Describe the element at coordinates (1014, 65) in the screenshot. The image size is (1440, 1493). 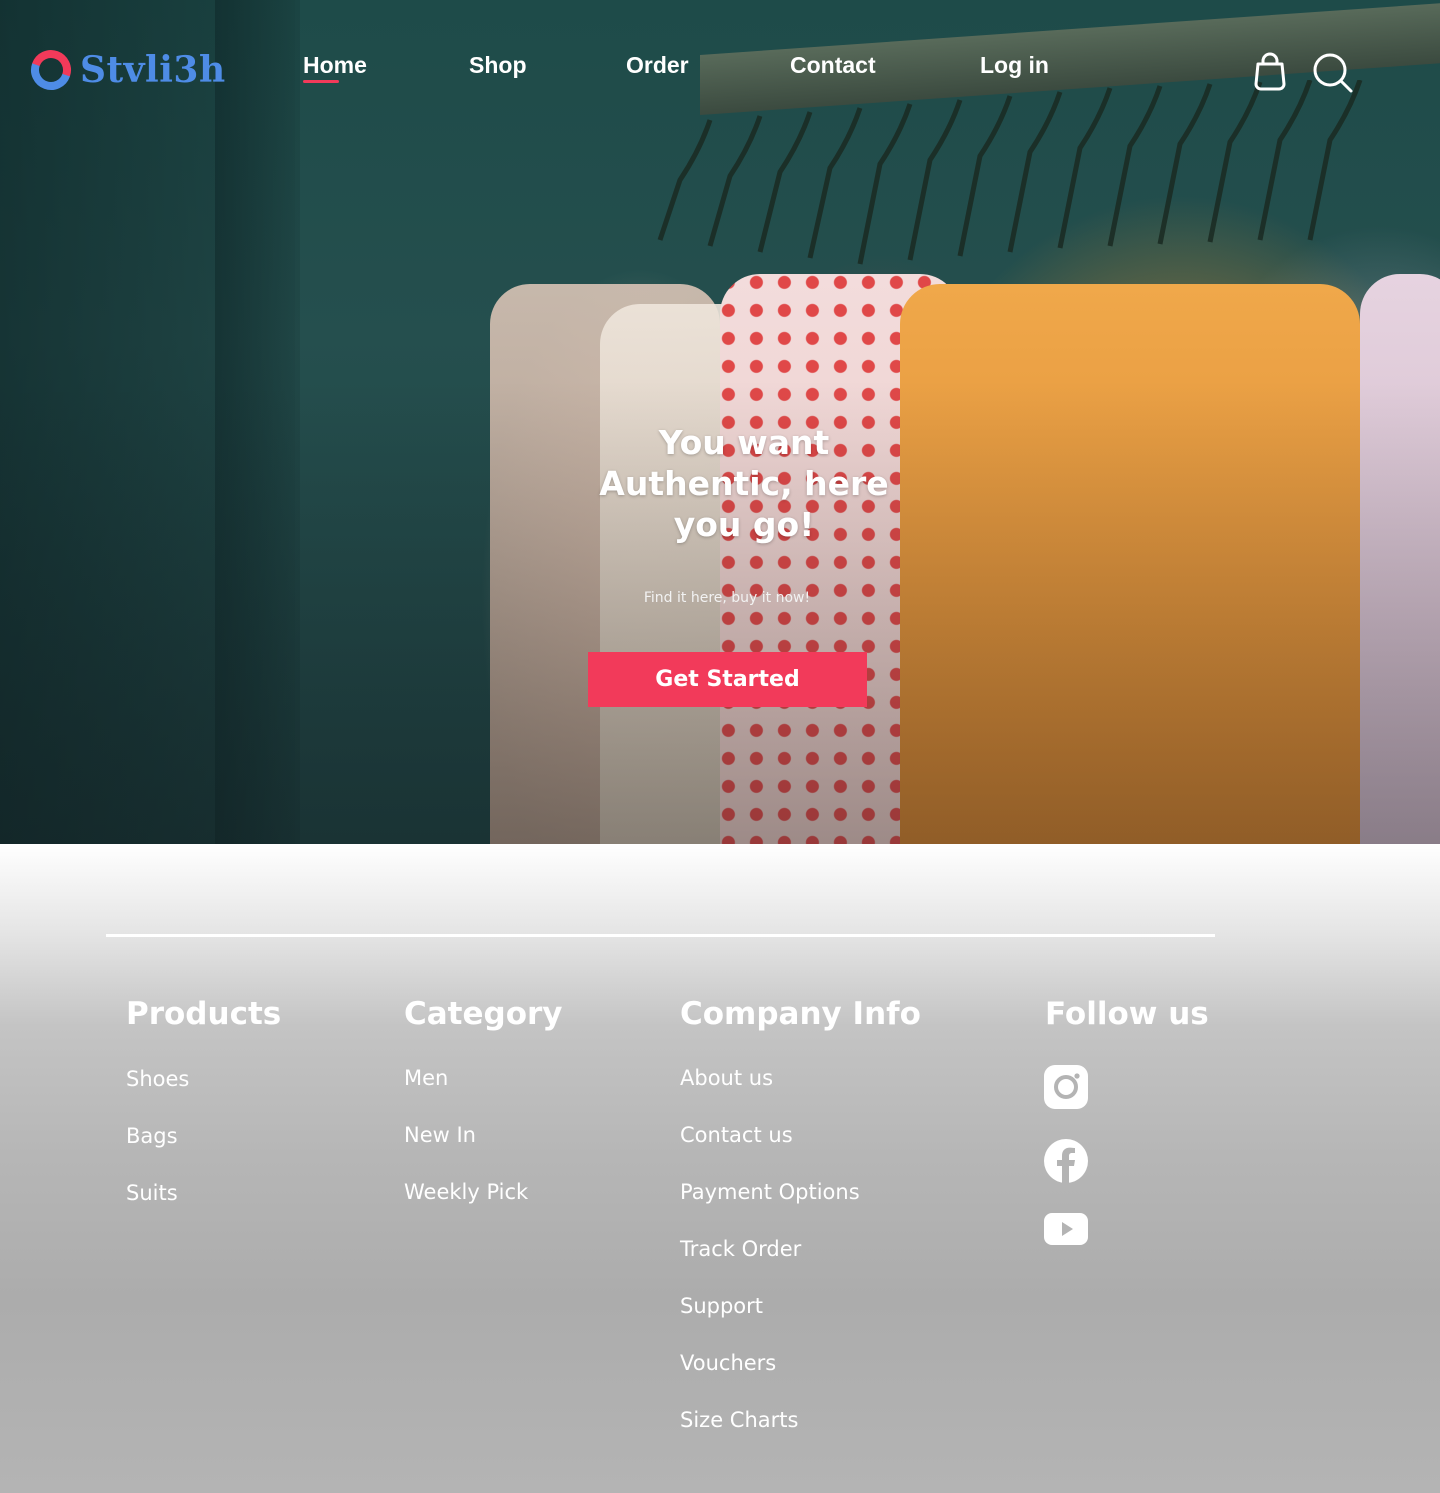
I see `nav-login-link: Log in` at that location.